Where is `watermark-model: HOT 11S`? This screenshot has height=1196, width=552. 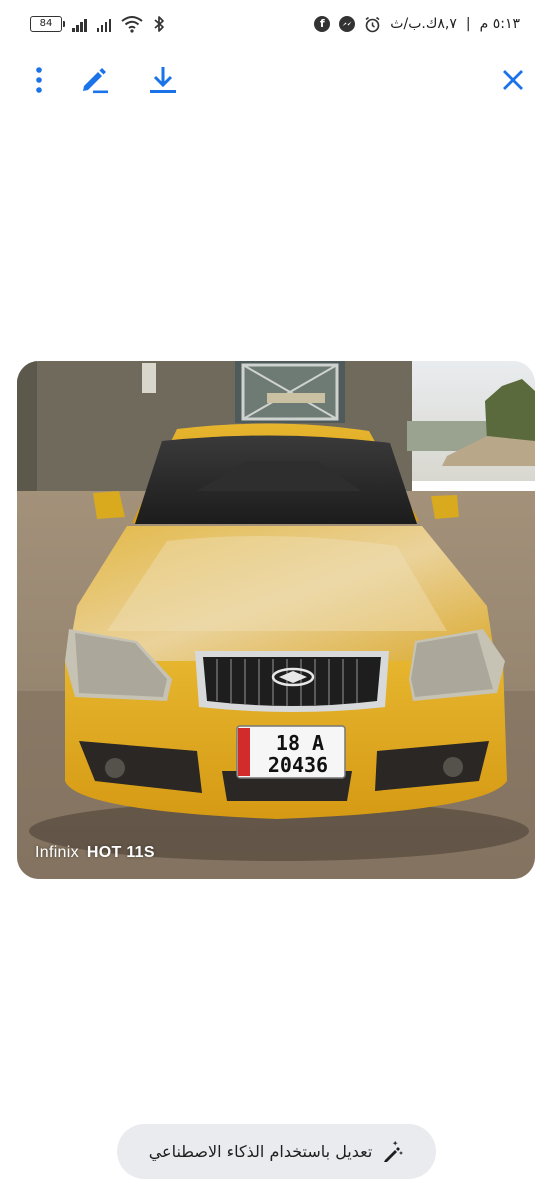 watermark-model: HOT 11S is located at coordinates (120, 852).